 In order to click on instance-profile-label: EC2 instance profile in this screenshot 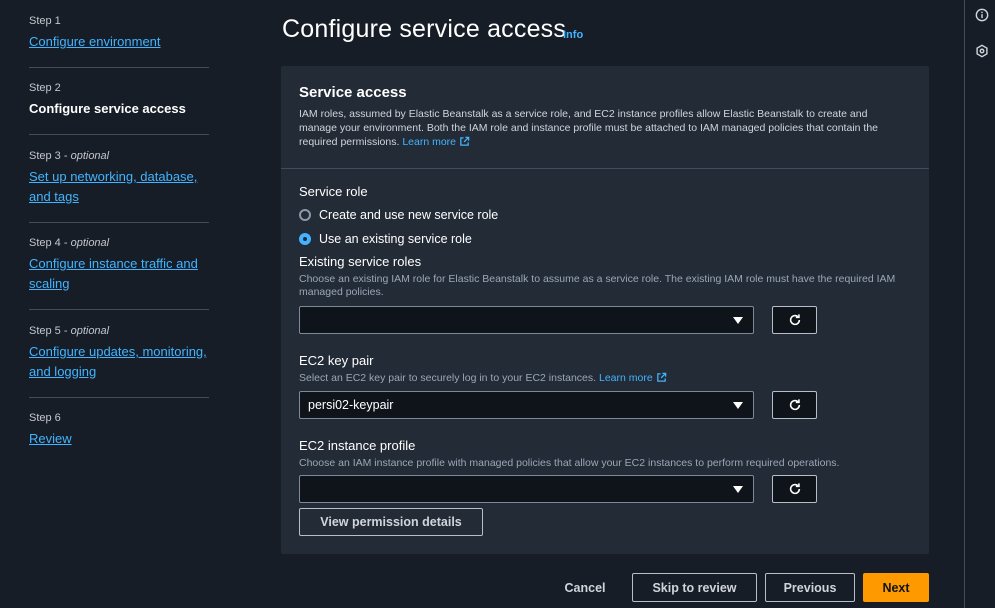, I will do `click(357, 445)`.